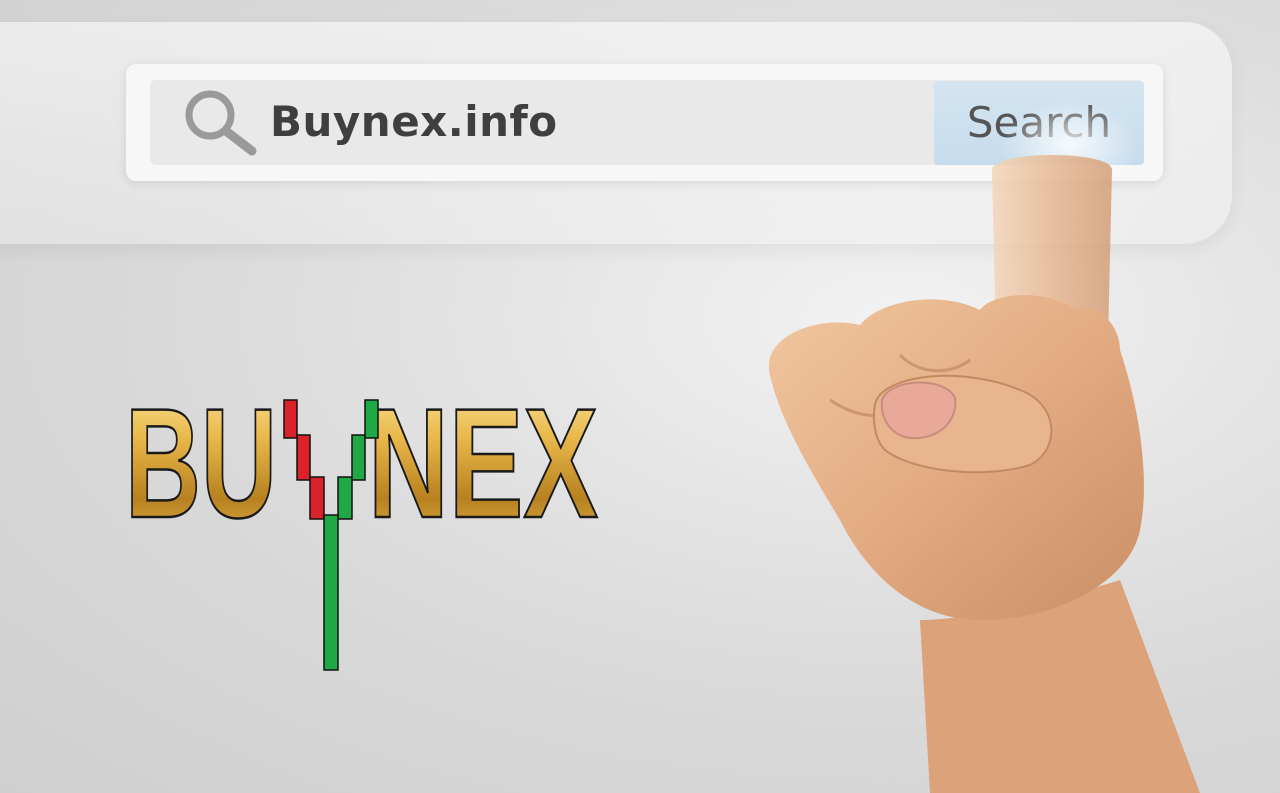 This screenshot has height=793, width=1280. Describe the element at coordinates (483, 473) in the screenshot. I see `logo-text-right: NEX` at that location.